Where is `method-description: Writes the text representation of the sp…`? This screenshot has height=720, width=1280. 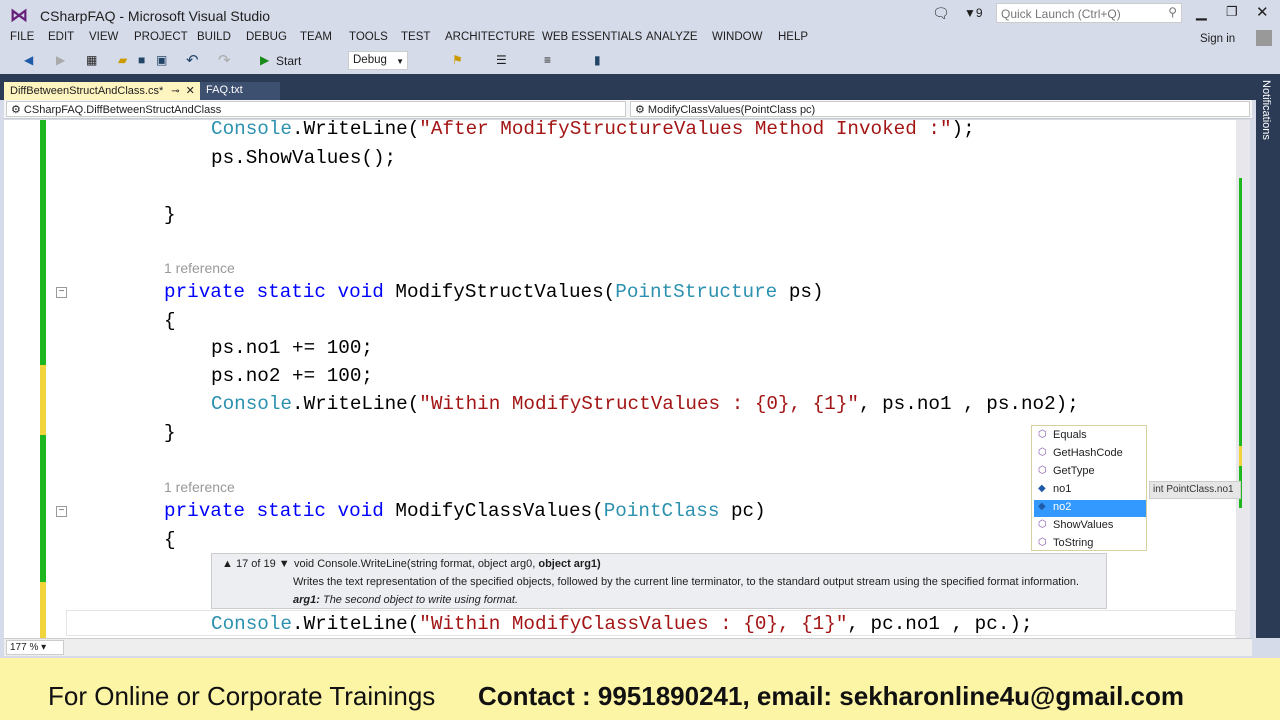 method-description: Writes the text representation of the sp… is located at coordinates (686, 582).